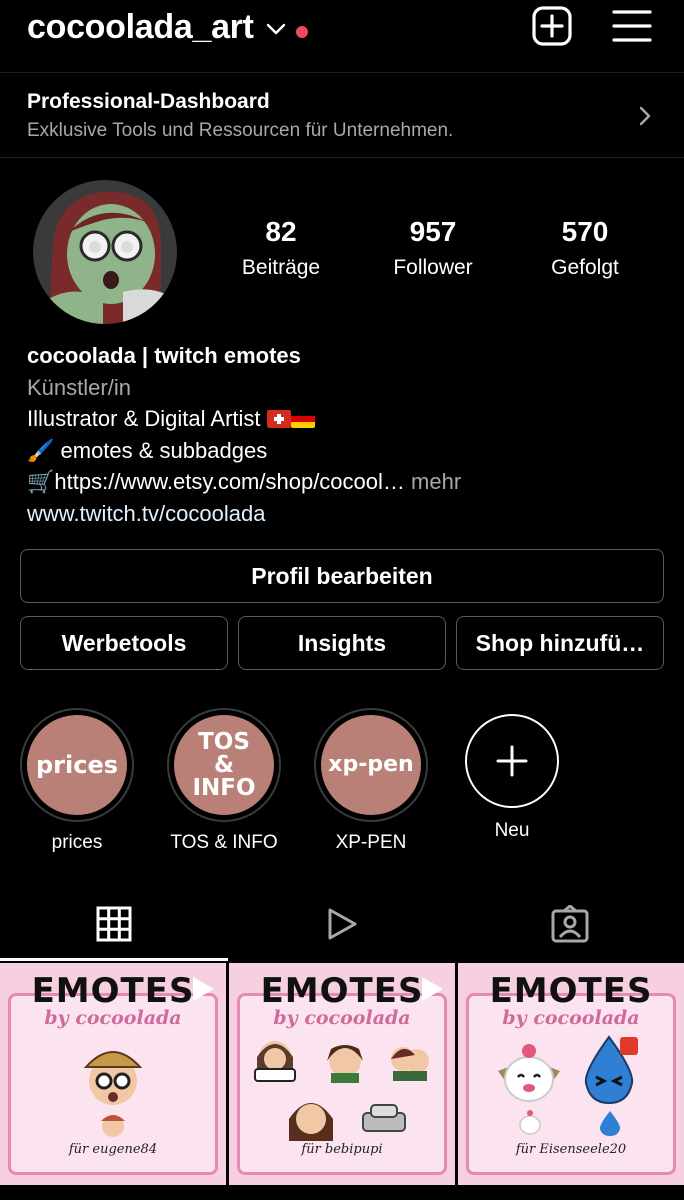 The height and width of the screenshot is (1200, 684). Describe the element at coordinates (342, 36) in the screenshot. I see `top-bar: cocoolada_art` at that location.